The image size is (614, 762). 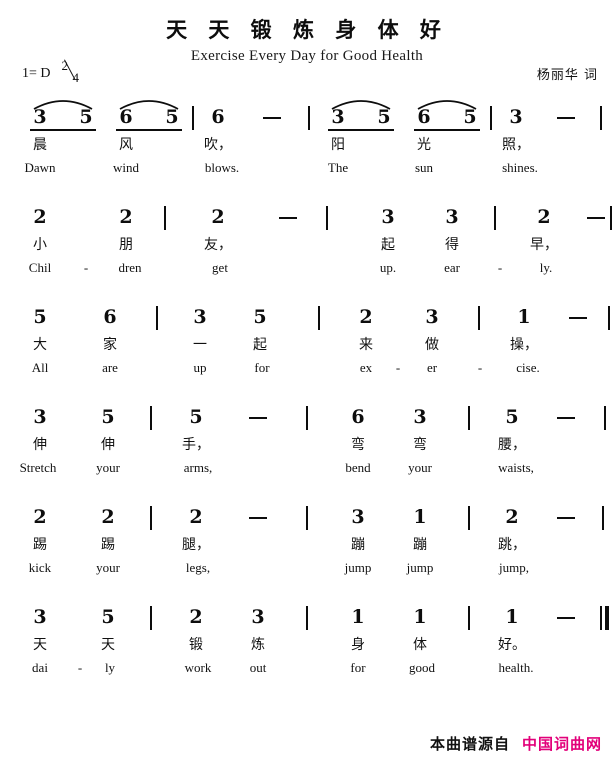 I want to click on lyric-syllable-cn: 锻, so click(x=196, y=645).